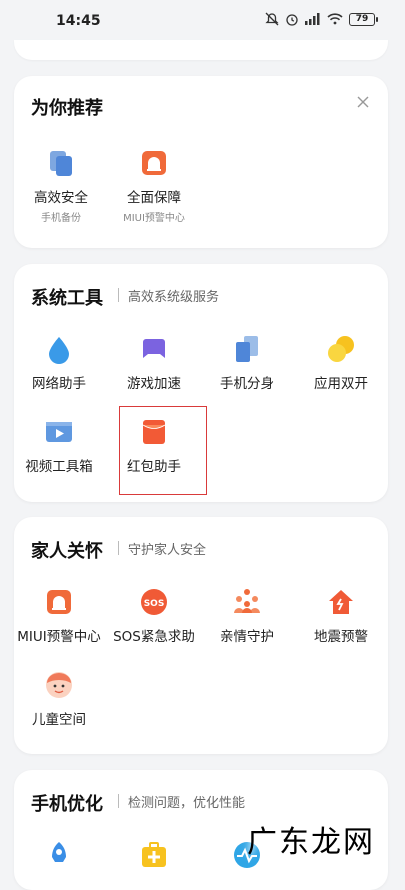  I want to click on care-family-guard: 亲情守护, so click(247, 616).